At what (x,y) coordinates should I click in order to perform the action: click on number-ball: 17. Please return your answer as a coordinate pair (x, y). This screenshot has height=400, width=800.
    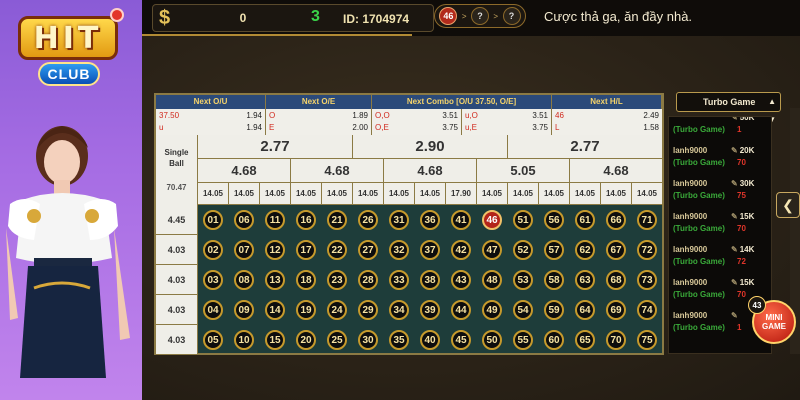
    Looking at the image, I should click on (306, 250).